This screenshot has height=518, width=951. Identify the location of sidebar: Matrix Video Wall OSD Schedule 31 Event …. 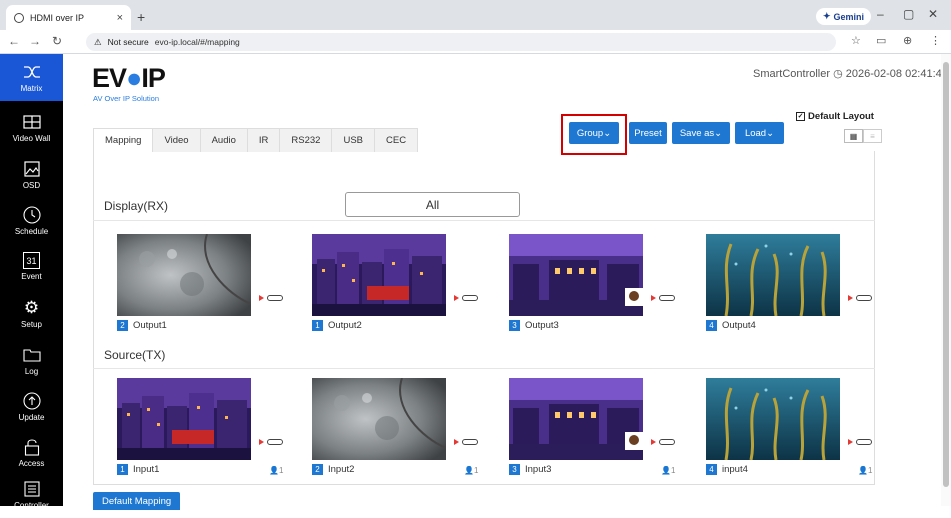
(31, 282).